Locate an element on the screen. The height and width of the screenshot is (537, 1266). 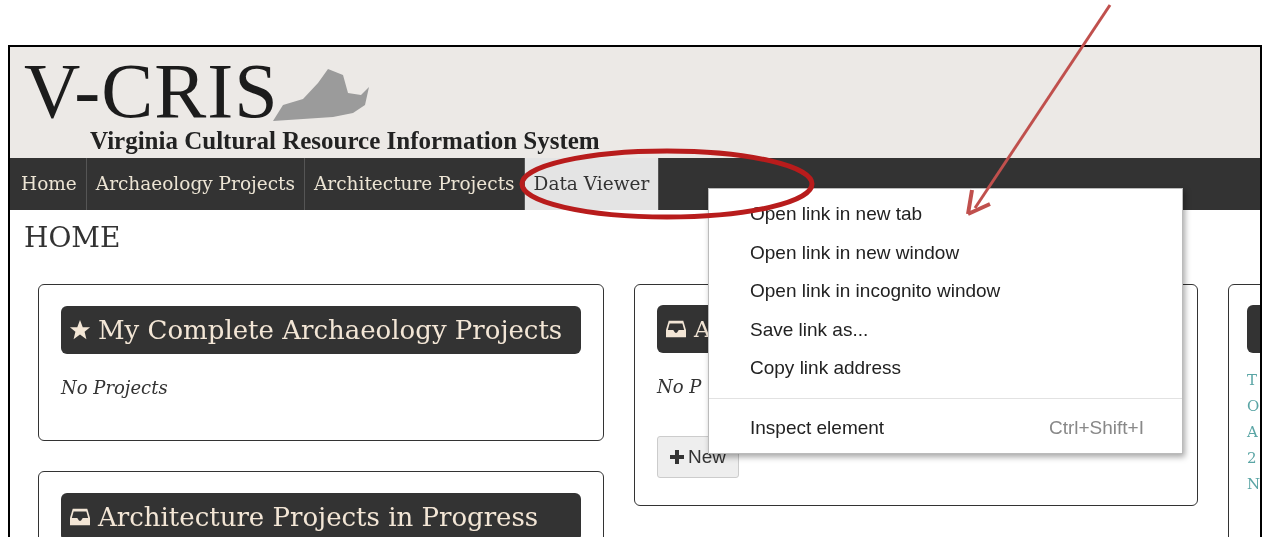
card-title: My Complete Archaeology Projects is located at coordinates (330, 330).